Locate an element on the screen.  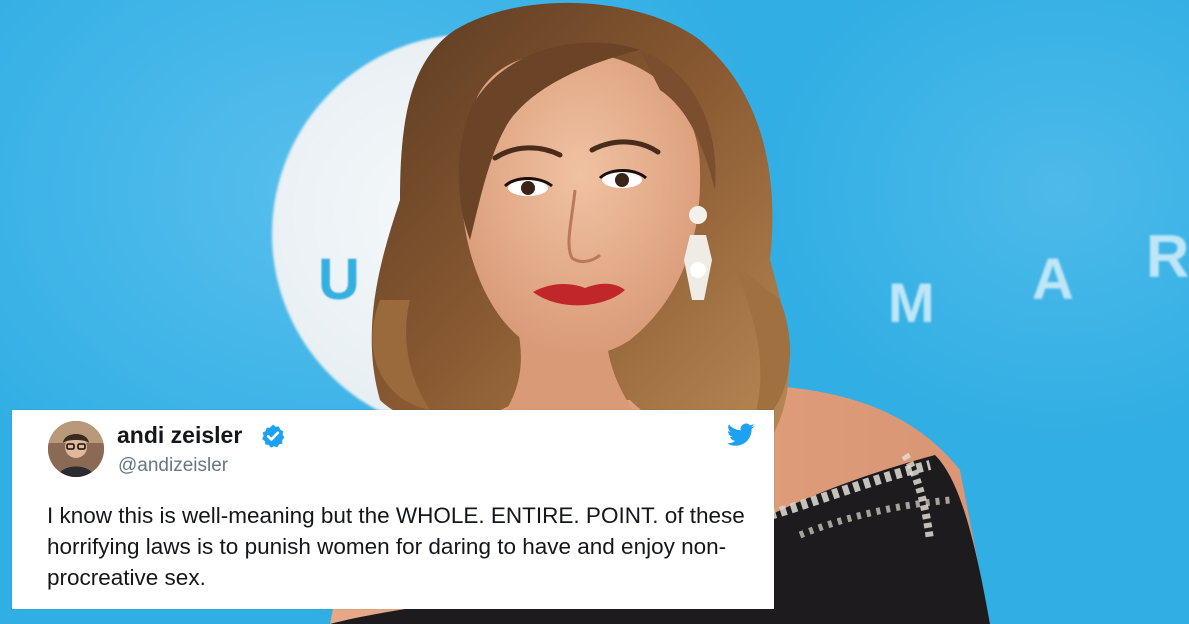
verified-badge-icon is located at coordinates (273, 436).